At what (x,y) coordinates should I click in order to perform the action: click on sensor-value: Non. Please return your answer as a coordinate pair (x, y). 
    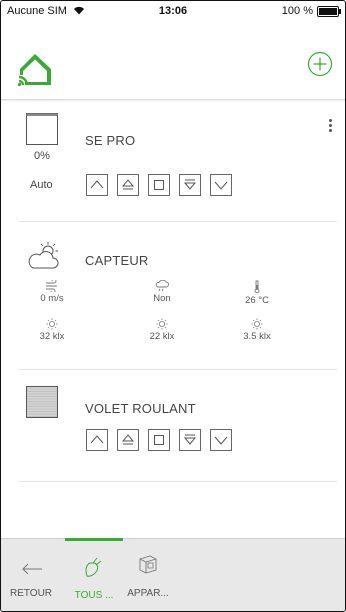
    Looking at the image, I should click on (162, 298).